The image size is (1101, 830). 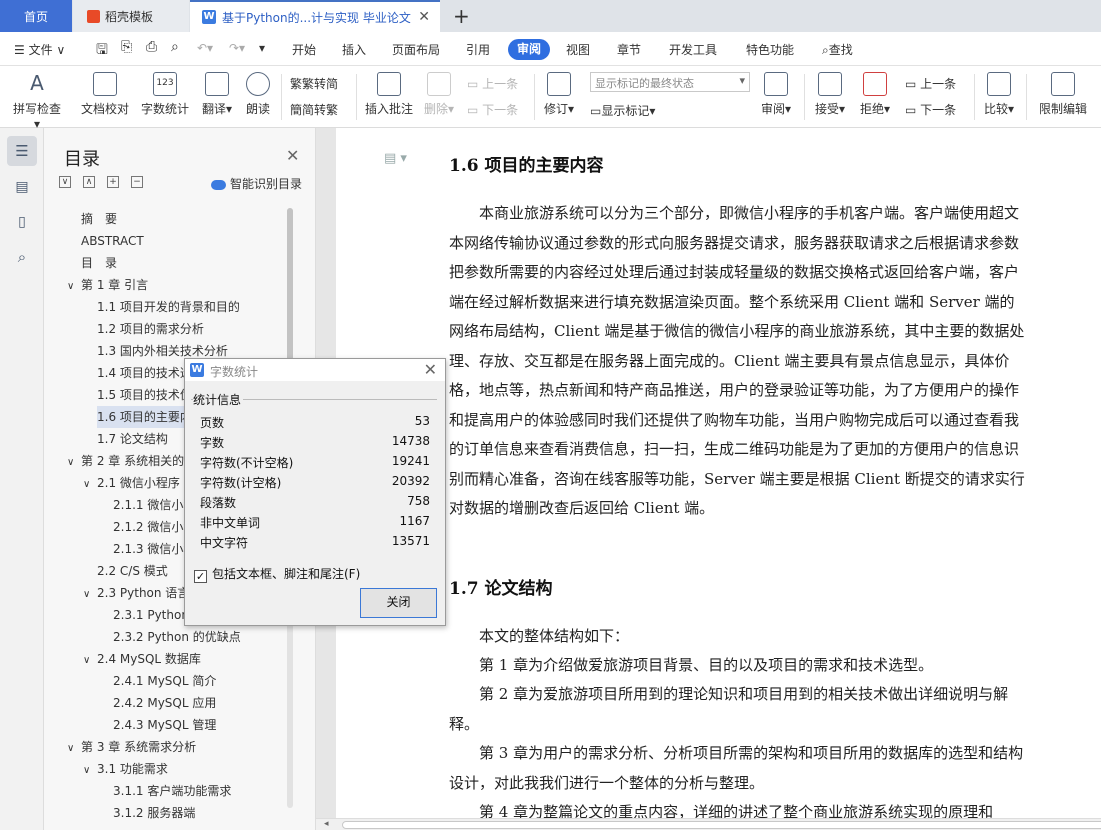 I want to click on tab-home: 首页, so click(x=36, y=16).